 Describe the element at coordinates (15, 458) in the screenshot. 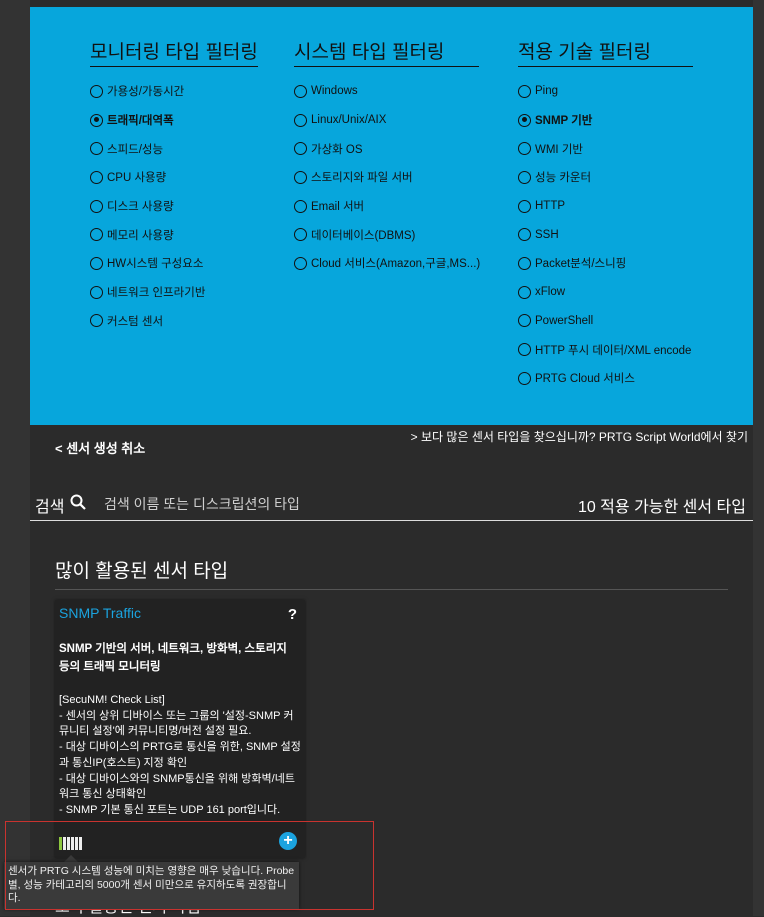

I see `left-frame` at that location.